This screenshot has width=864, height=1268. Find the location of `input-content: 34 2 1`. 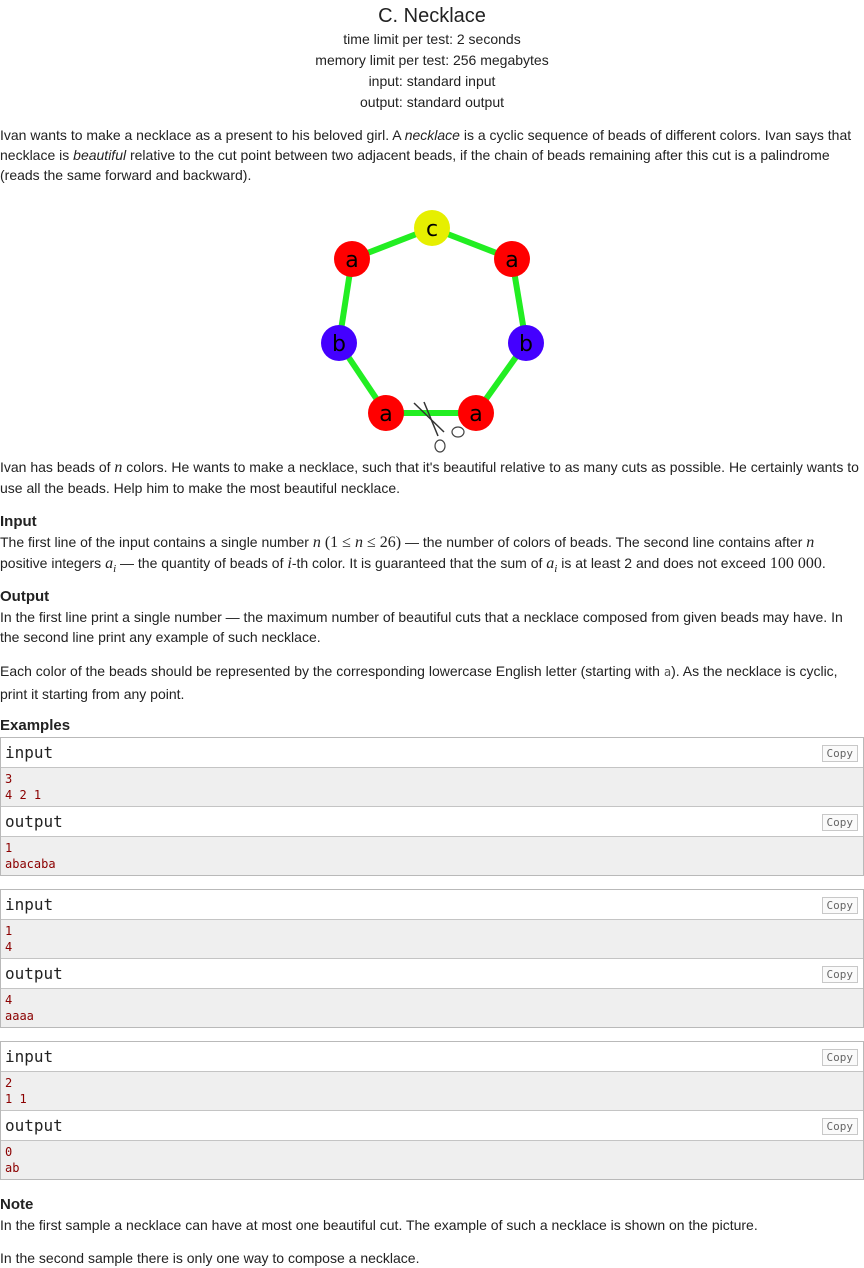

input-content: 34 2 1 is located at coordinates (432, 787).